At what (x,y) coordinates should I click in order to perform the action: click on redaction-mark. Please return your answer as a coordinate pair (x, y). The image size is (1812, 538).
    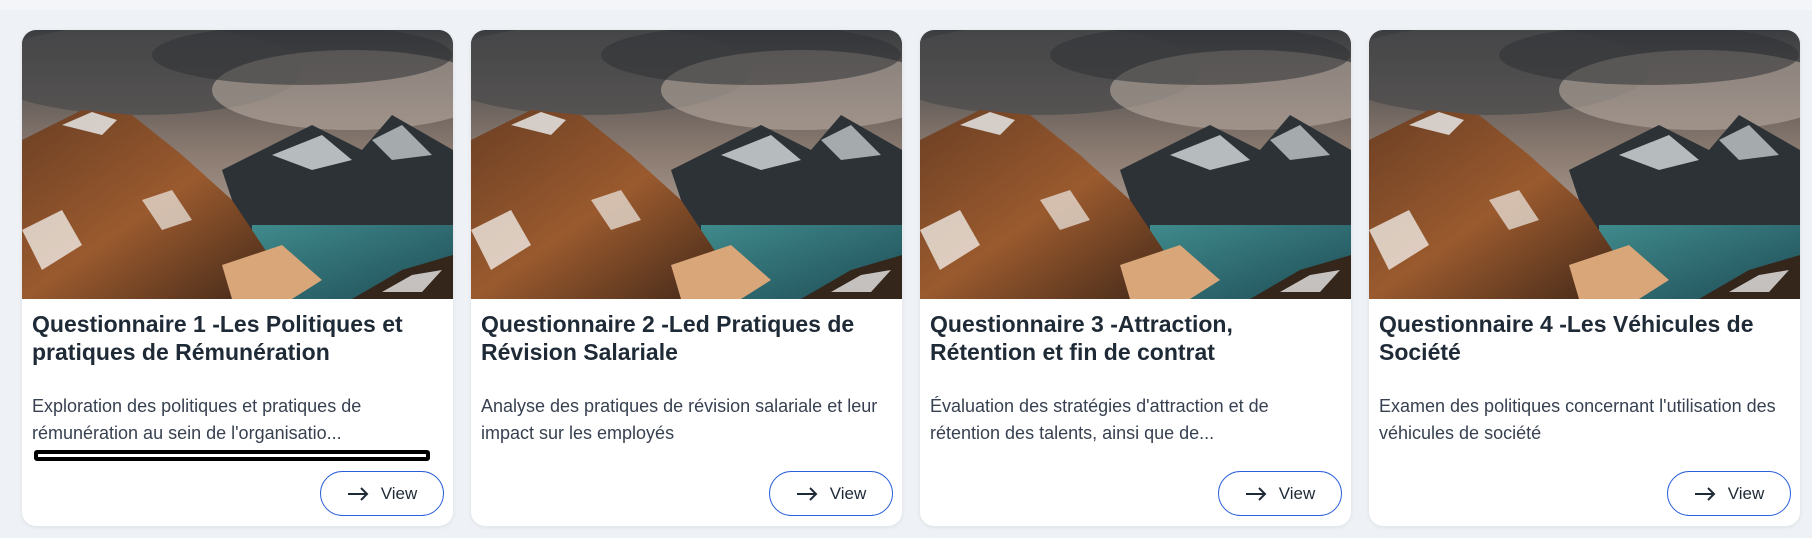
    Looking at the image, I should click on (232, 455).